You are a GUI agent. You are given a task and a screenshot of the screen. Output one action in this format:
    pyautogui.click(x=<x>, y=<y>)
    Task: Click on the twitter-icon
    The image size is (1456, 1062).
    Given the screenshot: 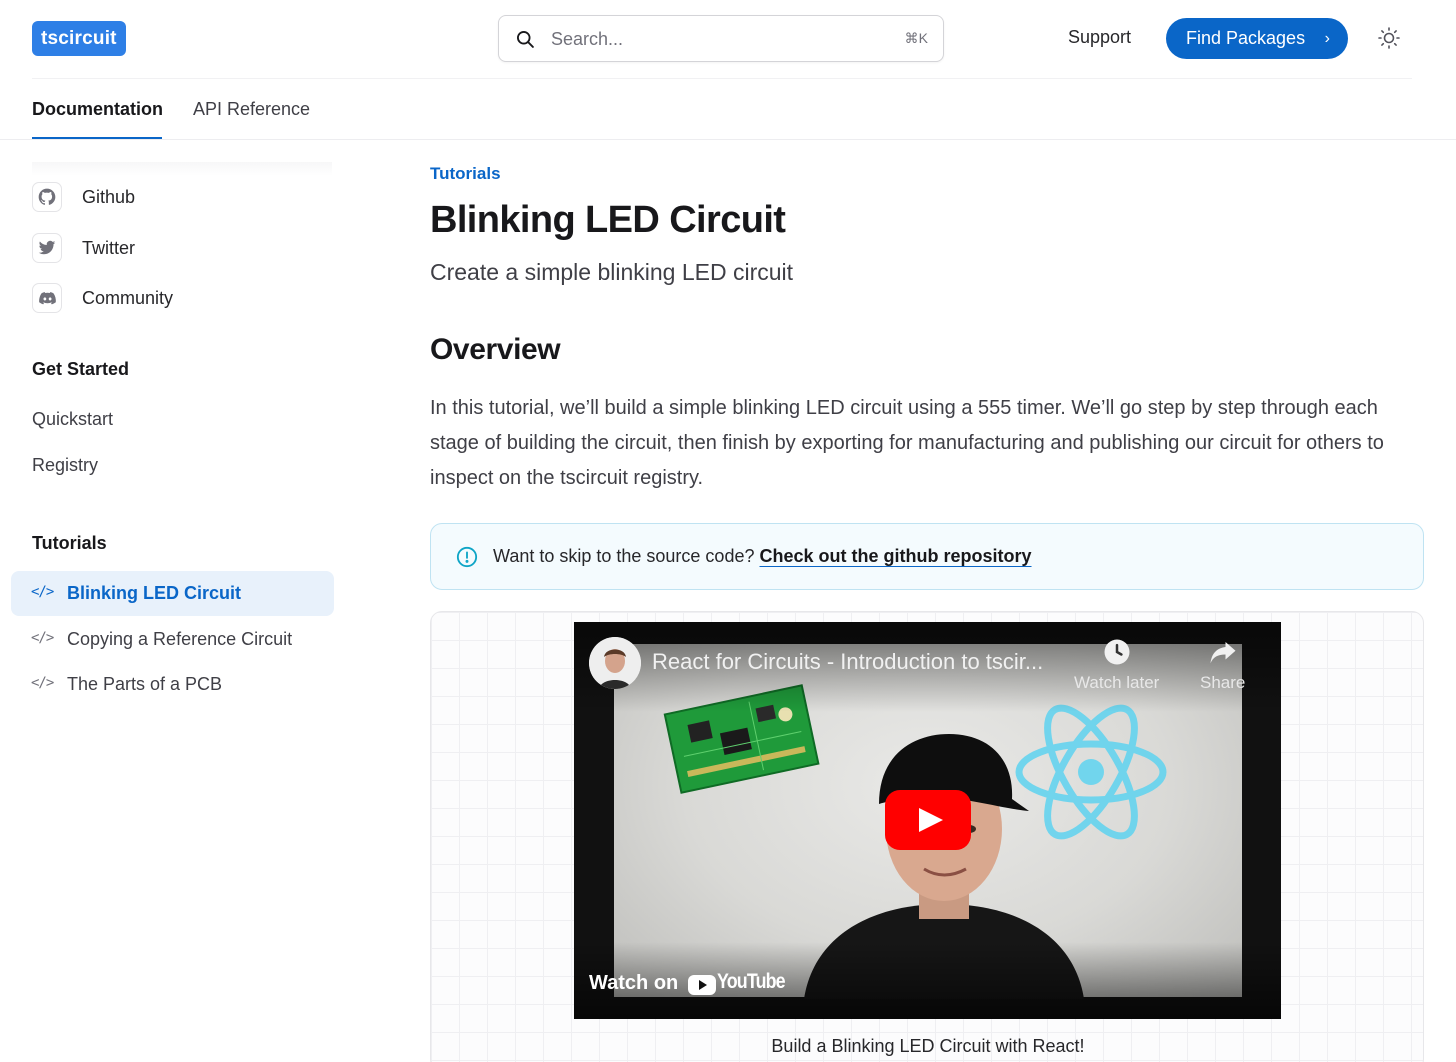 What is the action you would take?
    pyautogui.click(x=47, y=248)
    